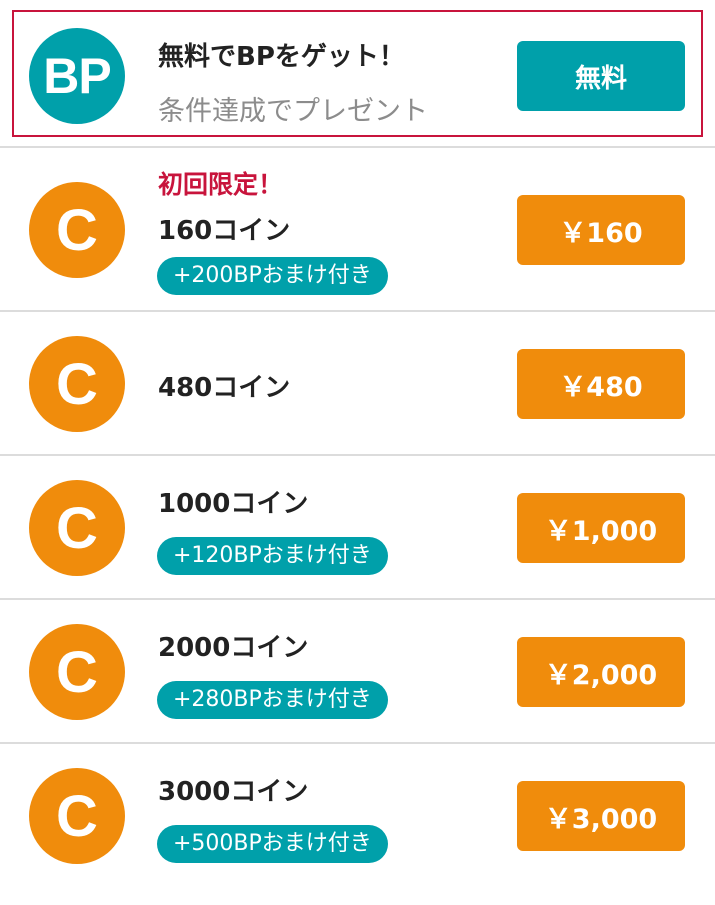 Image resolution: width=715 pixels, height=905 pixels. What do you see at coordinates (233, 504) in the screenshot?
I see `coin-pack-name: 1000コイン` at bounding box center [233, 504].